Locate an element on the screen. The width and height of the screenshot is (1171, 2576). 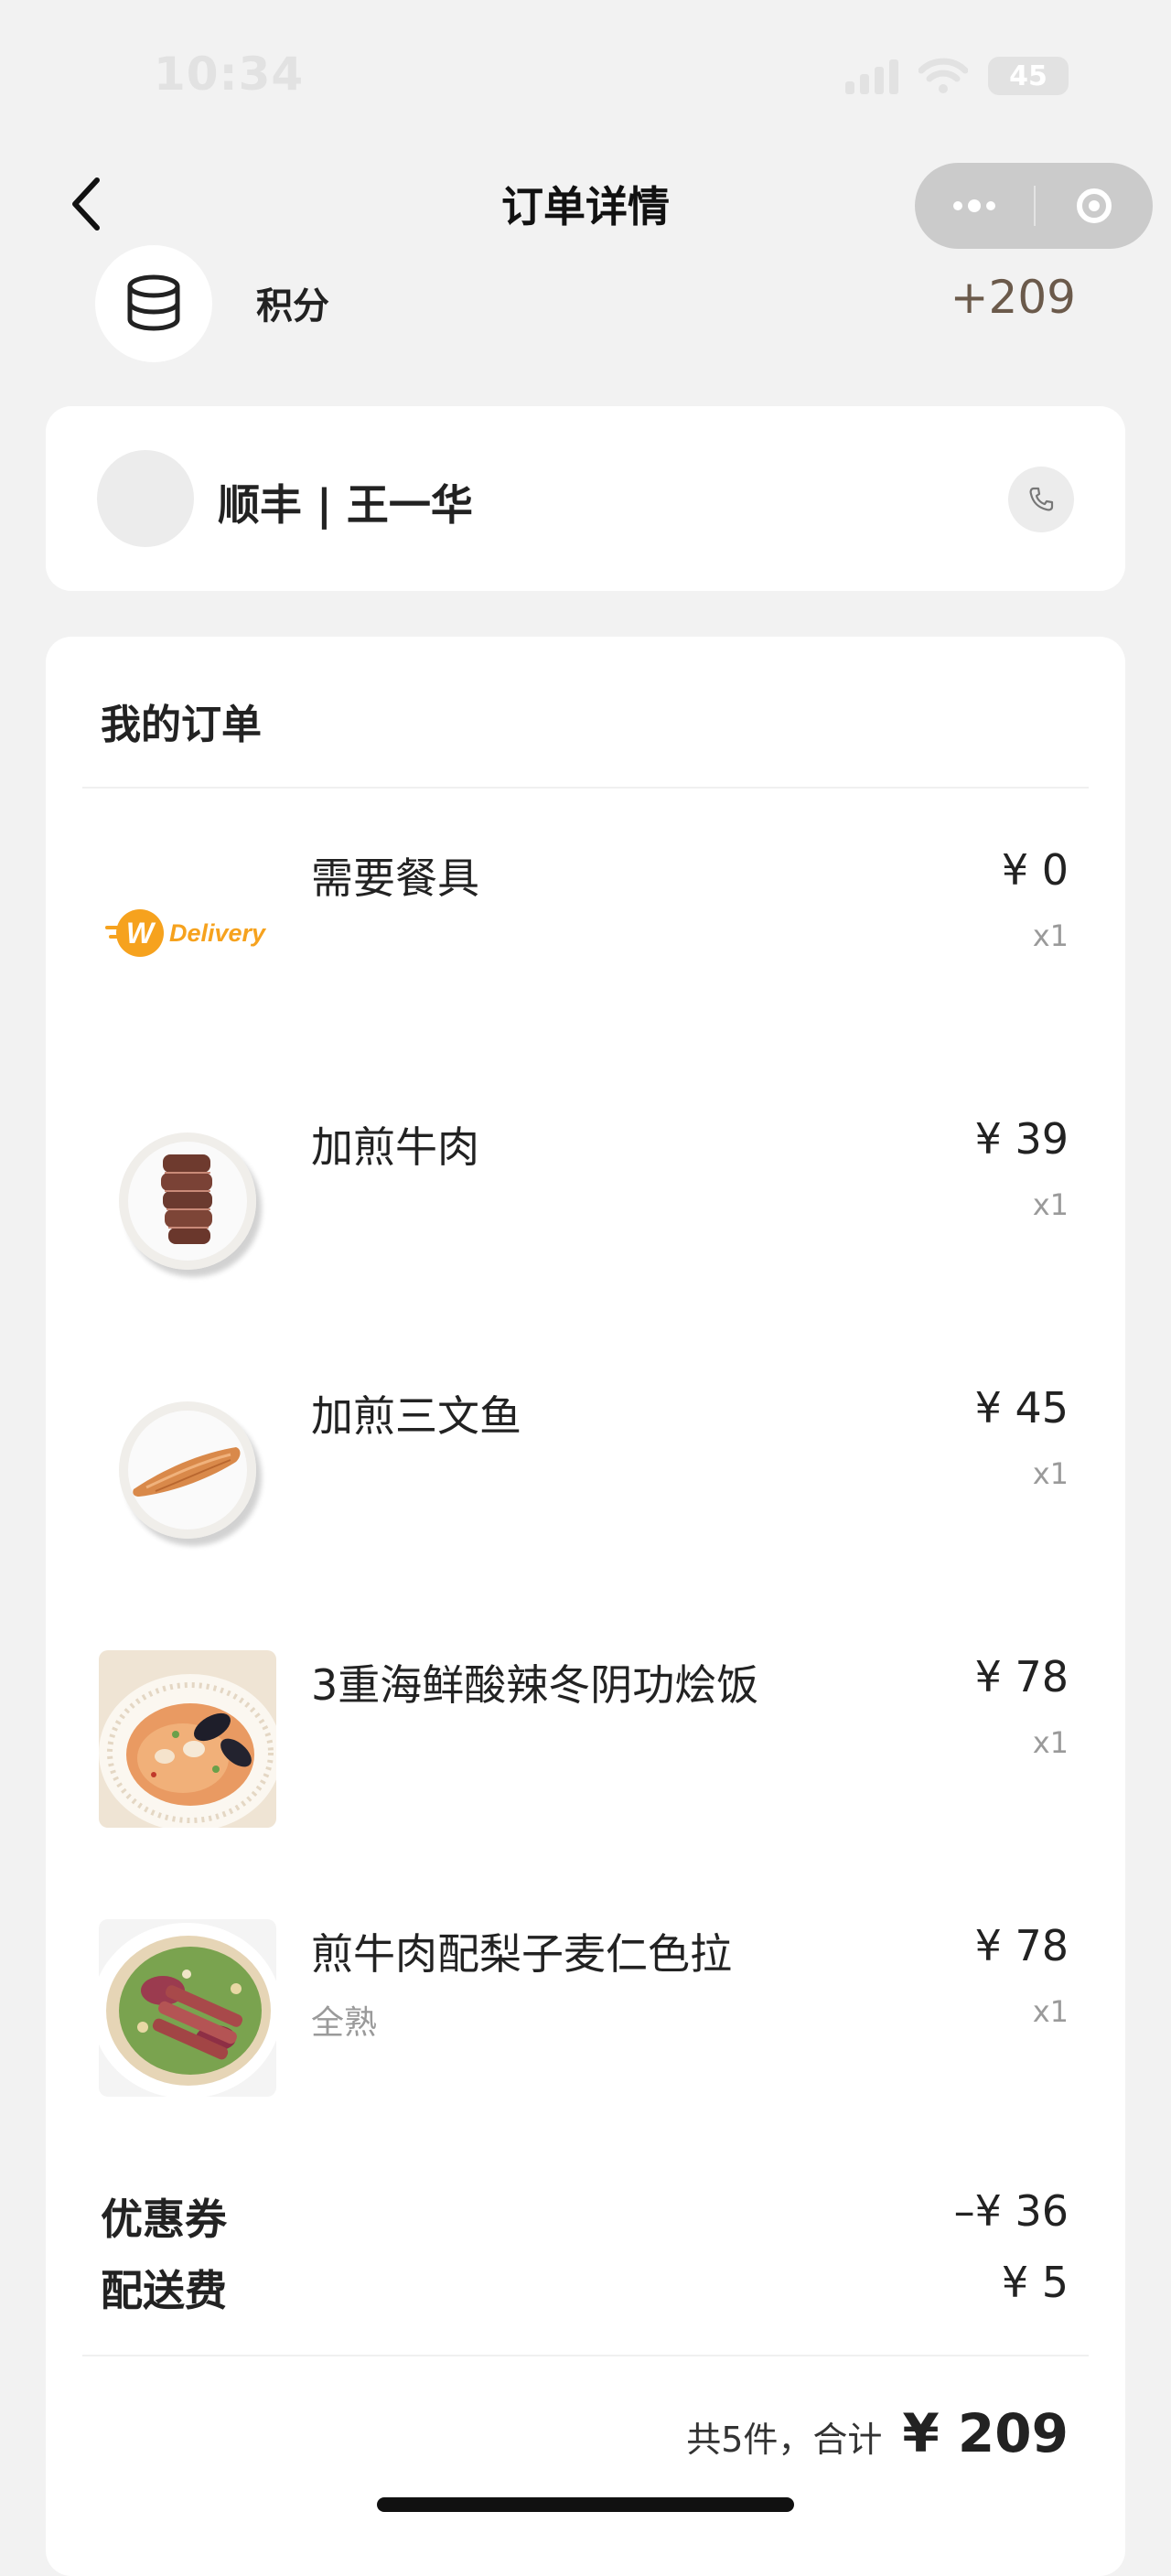
points-value: +209 is located at coordinates (1013, 298).